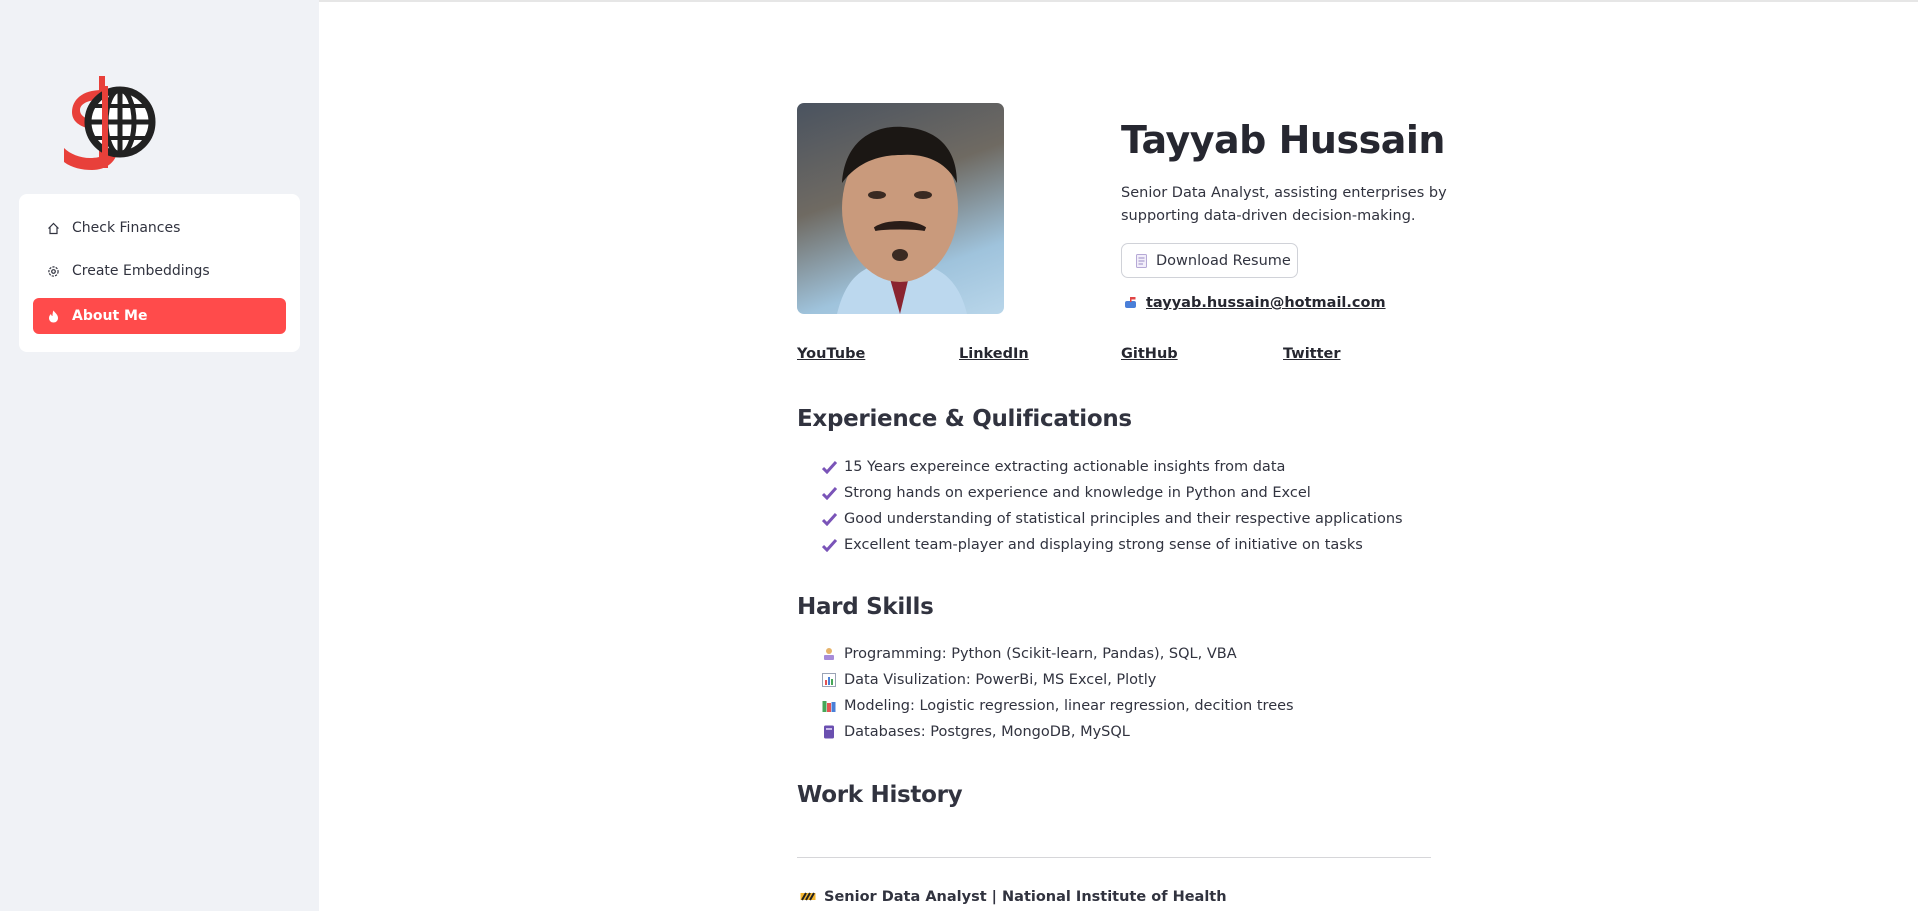 The height and width of the screenshot is (911, 1918). Describe the element at coordinates (829, 732) in the screenshot. I see `database-icon` at that location.